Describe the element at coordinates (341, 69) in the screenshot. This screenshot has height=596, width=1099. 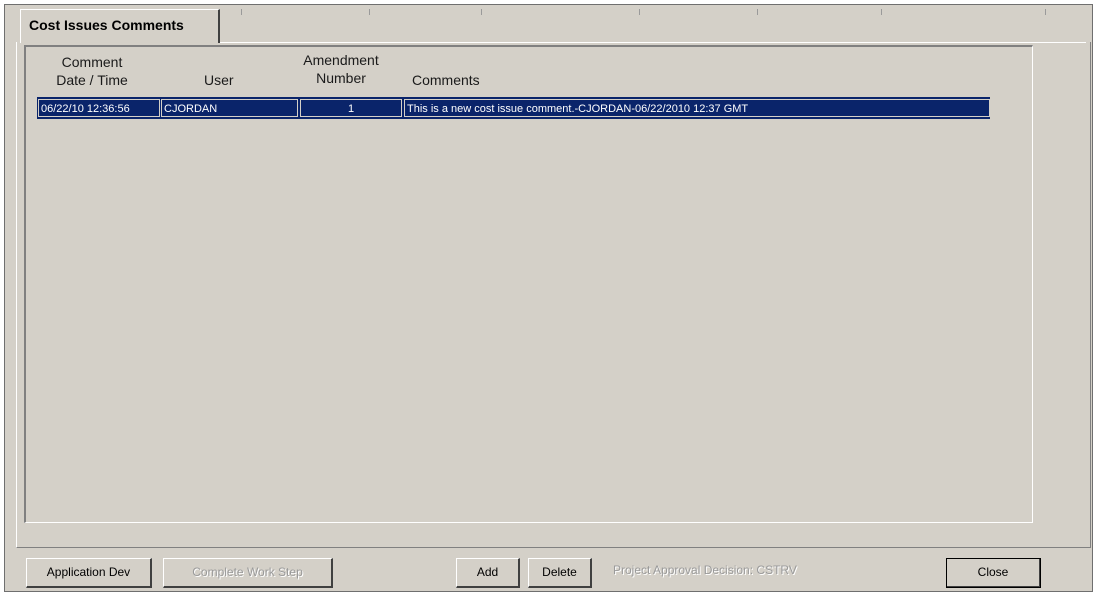
I see `header-amendment: Amendment Number` at that location.